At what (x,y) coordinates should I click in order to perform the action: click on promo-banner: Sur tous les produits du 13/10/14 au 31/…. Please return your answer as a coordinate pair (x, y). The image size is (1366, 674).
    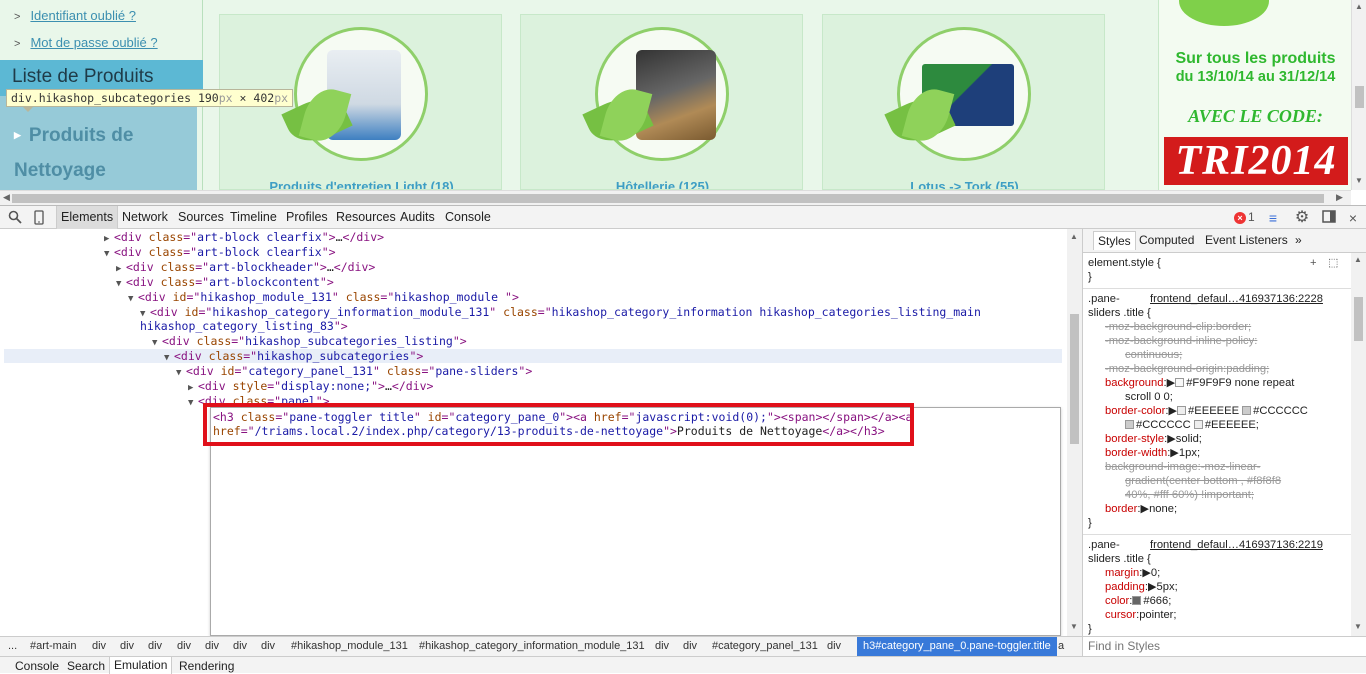
    Looking at the image, I should click on (1254, 95).